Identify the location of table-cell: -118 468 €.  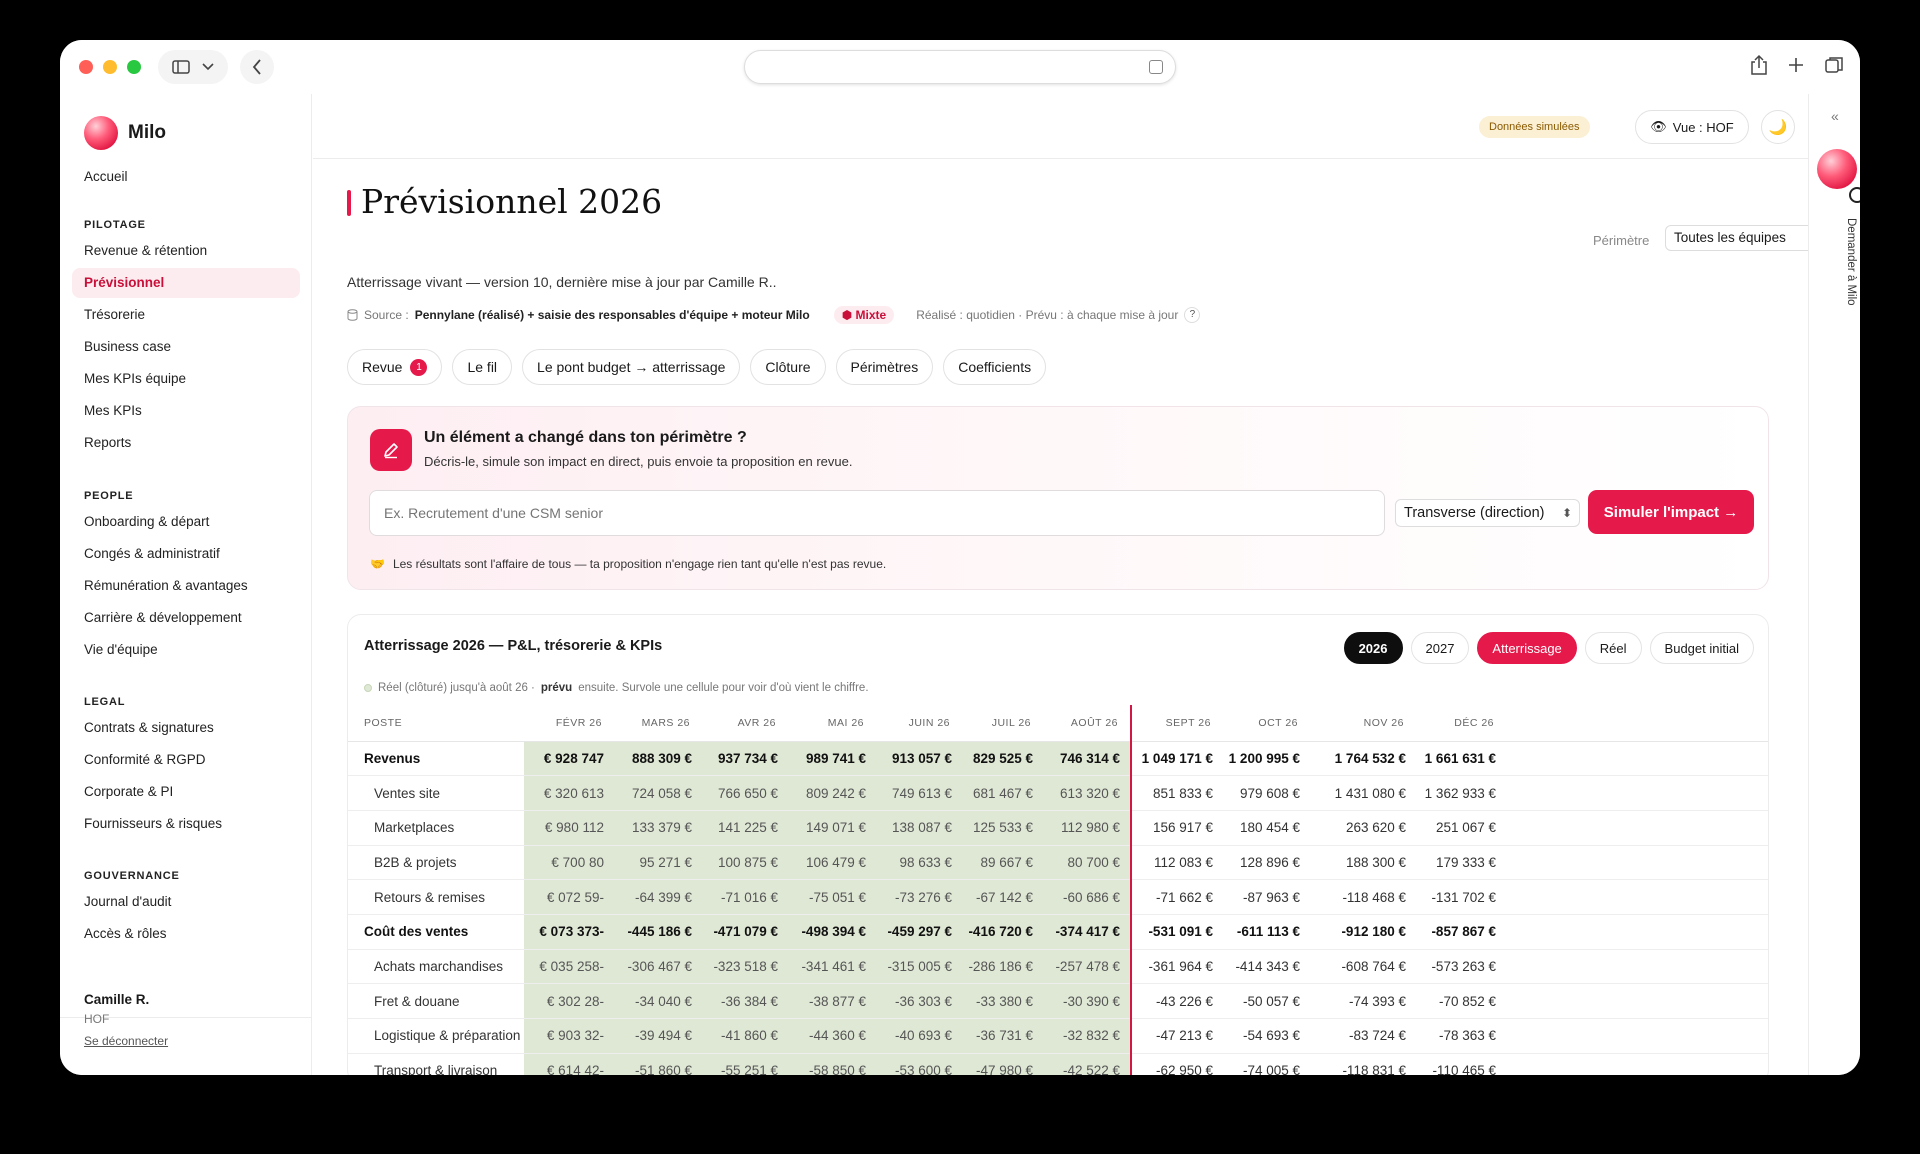
(1363, 897).